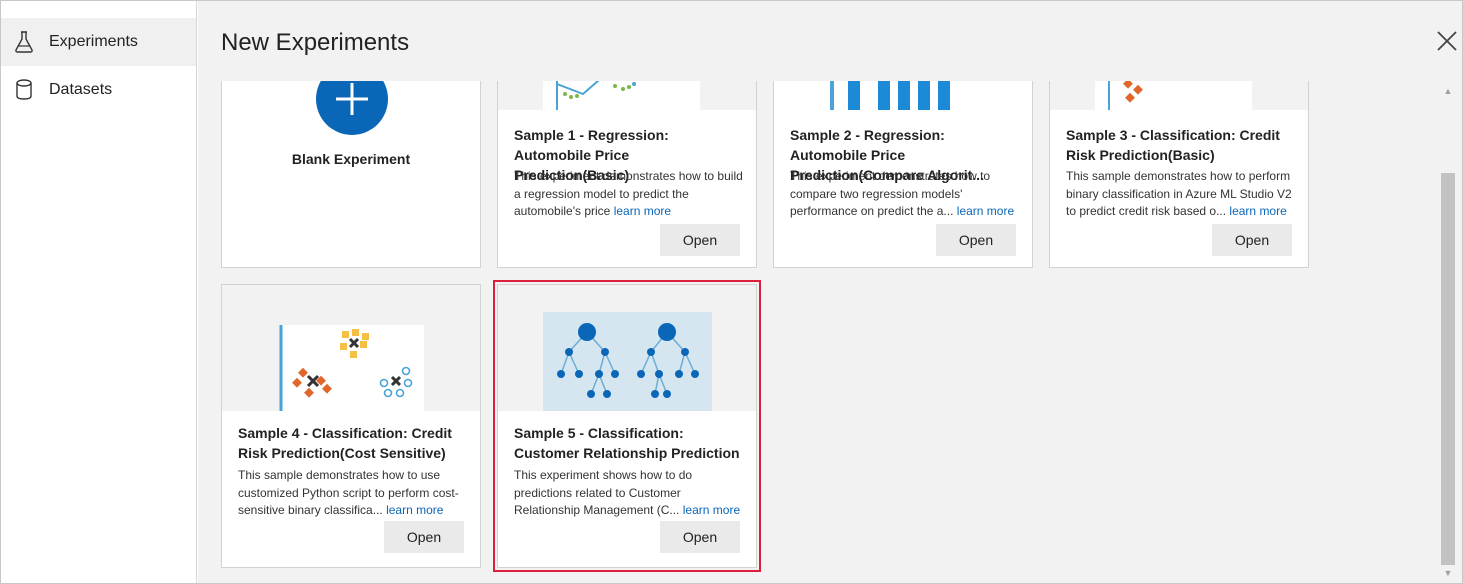 The width and height of the screenshot is (1463, 584). What do you see at coordinates (627, 348) in the screenshot?
I see `decision-tree-thumbnail` at bounding box center [627, 348].